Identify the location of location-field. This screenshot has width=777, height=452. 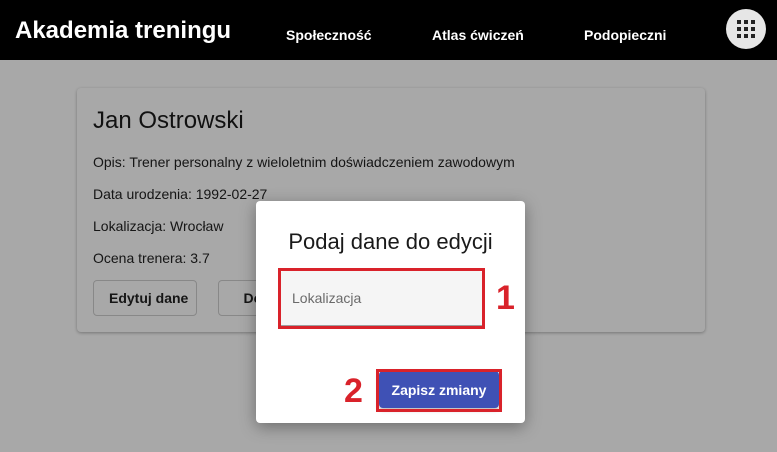
(381, 298).